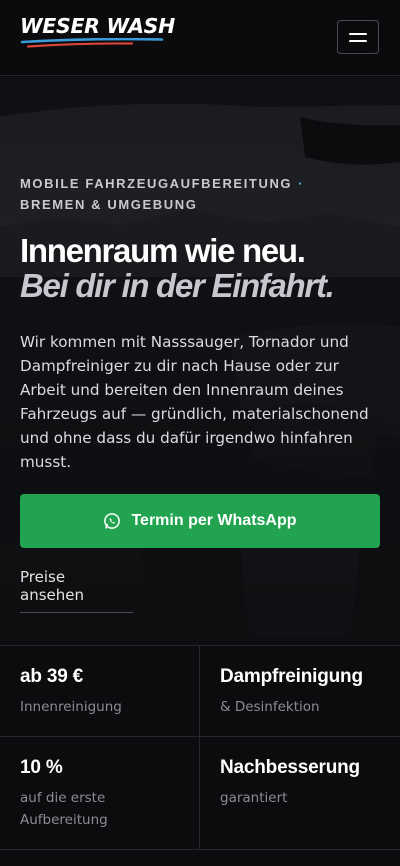  Describe the element at coordinates (92, 43) in the screenshot. I see `logo-stripes` at that location.